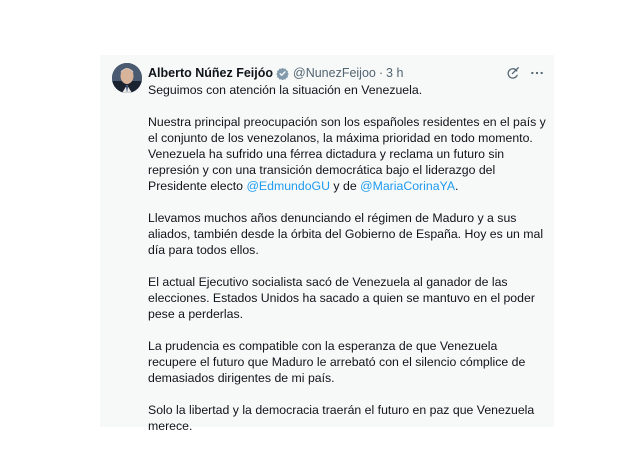  Describe the element at coordinates (537, 73) in the screenshot. I see `more-icon` at that location.